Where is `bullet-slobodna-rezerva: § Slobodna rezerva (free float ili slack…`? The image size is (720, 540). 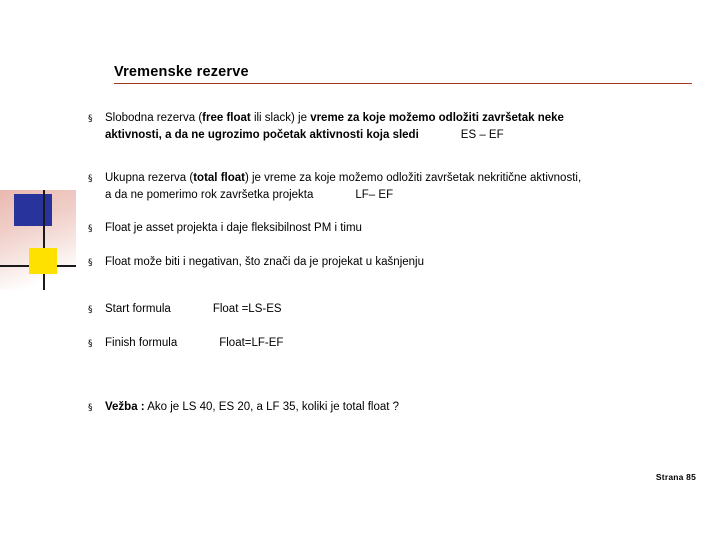 bullet-slobodna-rezerva: § Slobodna rezerva (free float ili slack… is located at coordinates (388, 126).